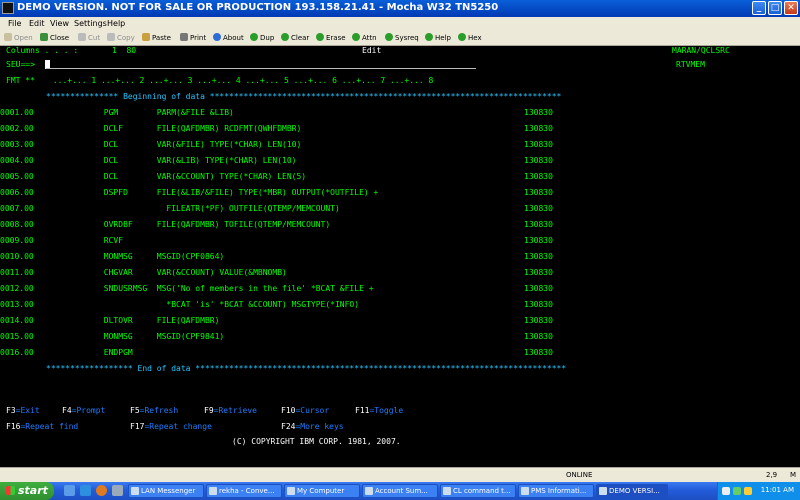 This screenshot has height=500, width=800. I want to click on fkey-prompt: F4=Prompt, so click(83, 411).